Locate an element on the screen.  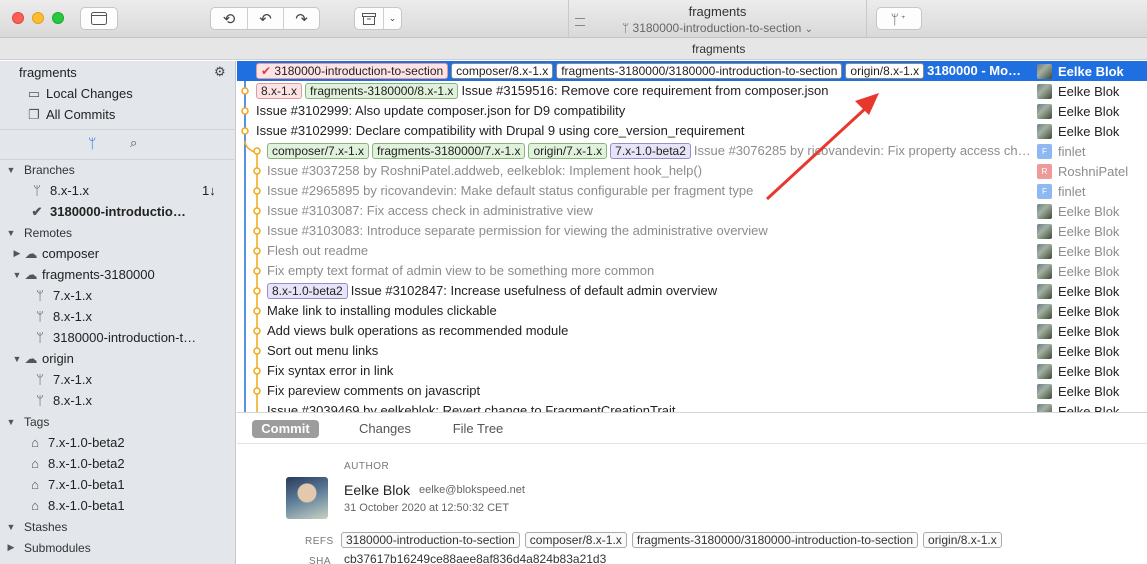
ref-chip: composer/8.x-1.x is located at coordinates (575, 540).